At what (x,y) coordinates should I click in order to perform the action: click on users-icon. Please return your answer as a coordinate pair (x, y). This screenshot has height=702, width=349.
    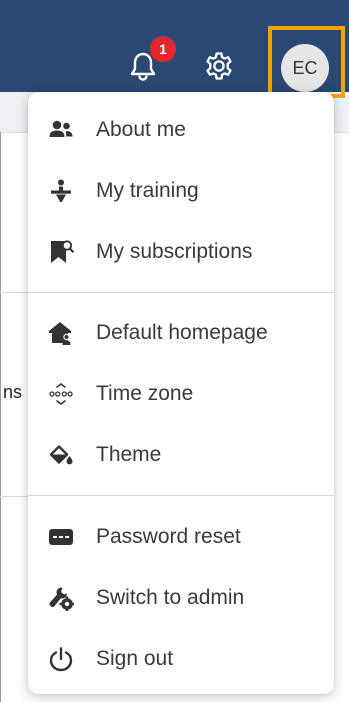
    Looking at the image, I should click on (61, 130).